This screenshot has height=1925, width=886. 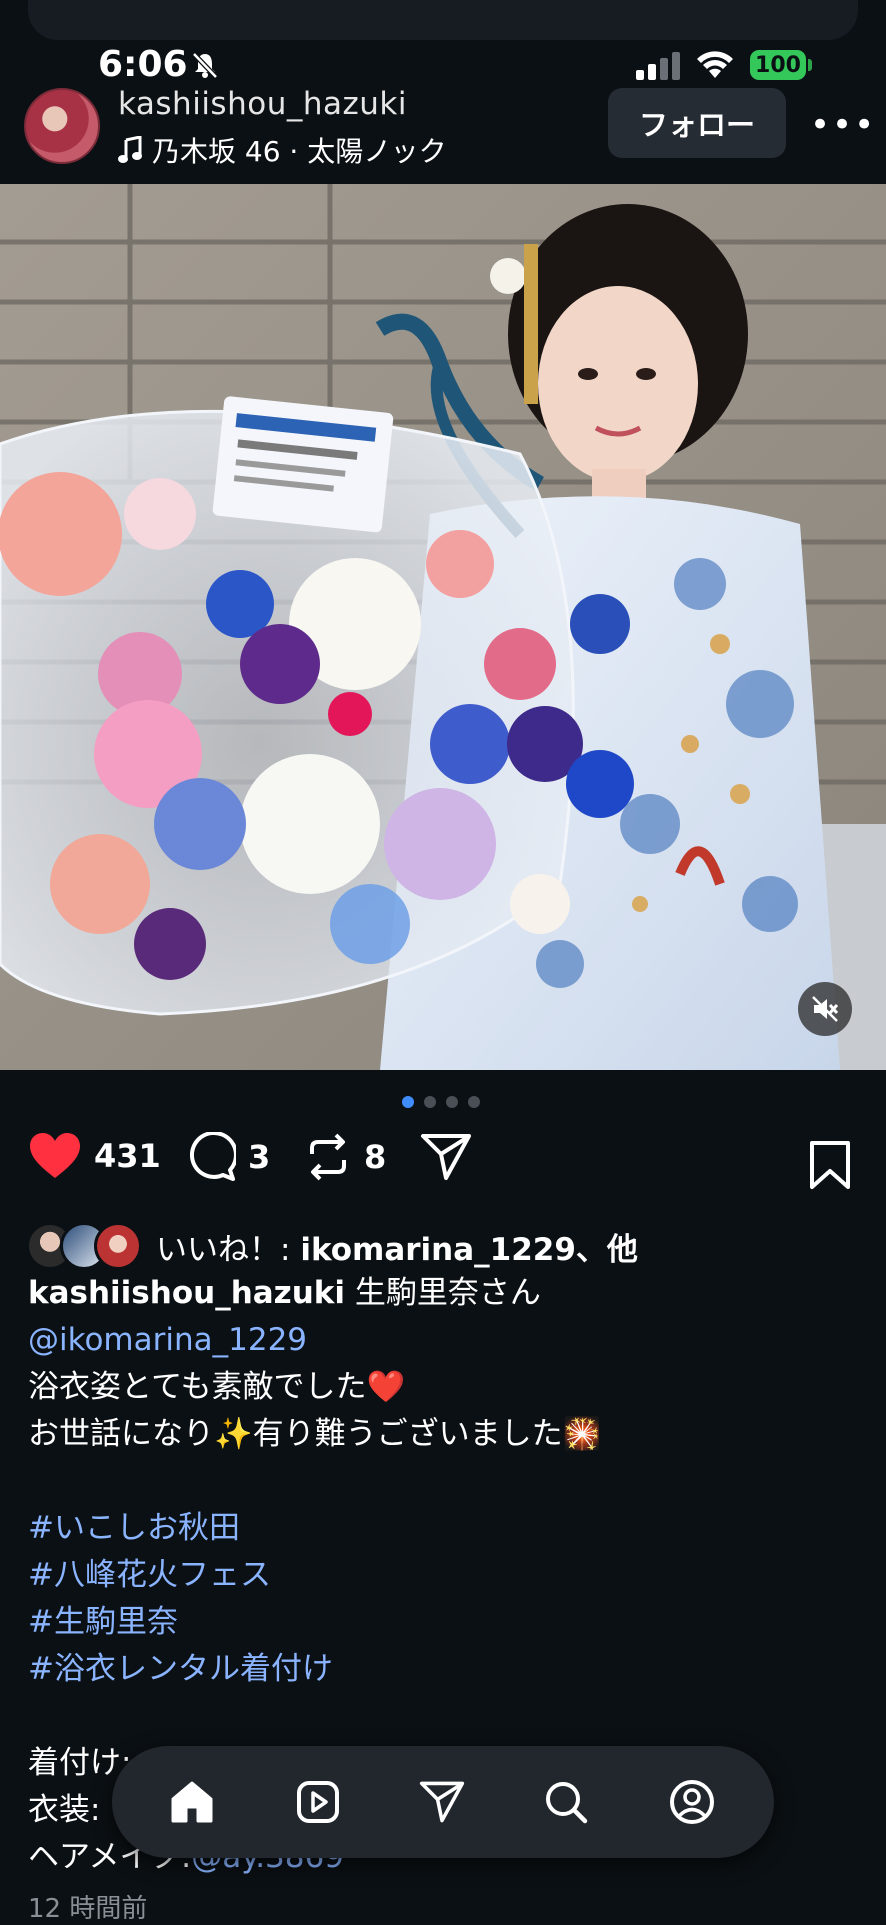 I want to click on liked-by-user: ikomarina_1229, so click(x=438, y=1250).